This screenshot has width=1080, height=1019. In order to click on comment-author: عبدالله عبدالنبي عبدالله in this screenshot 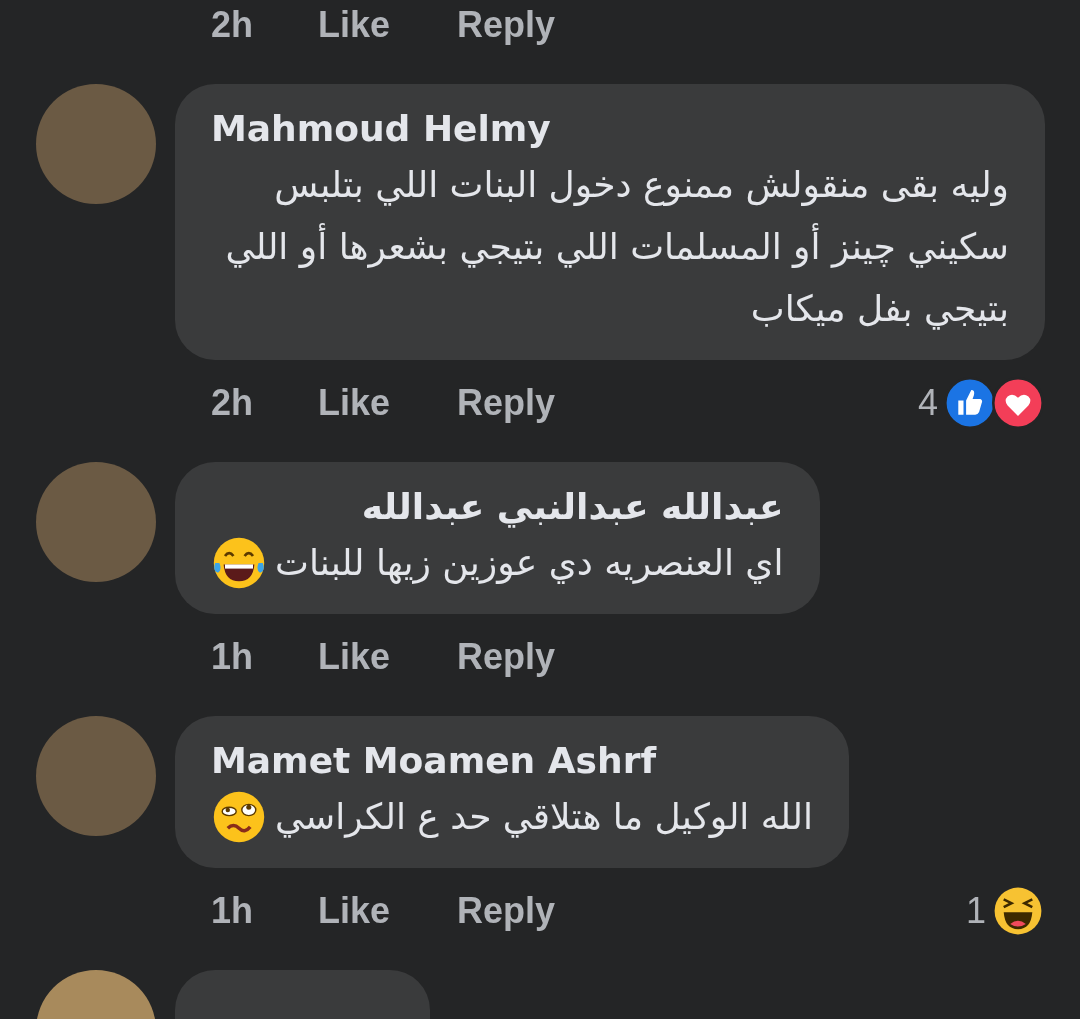, I will do `click(497, 507)`.